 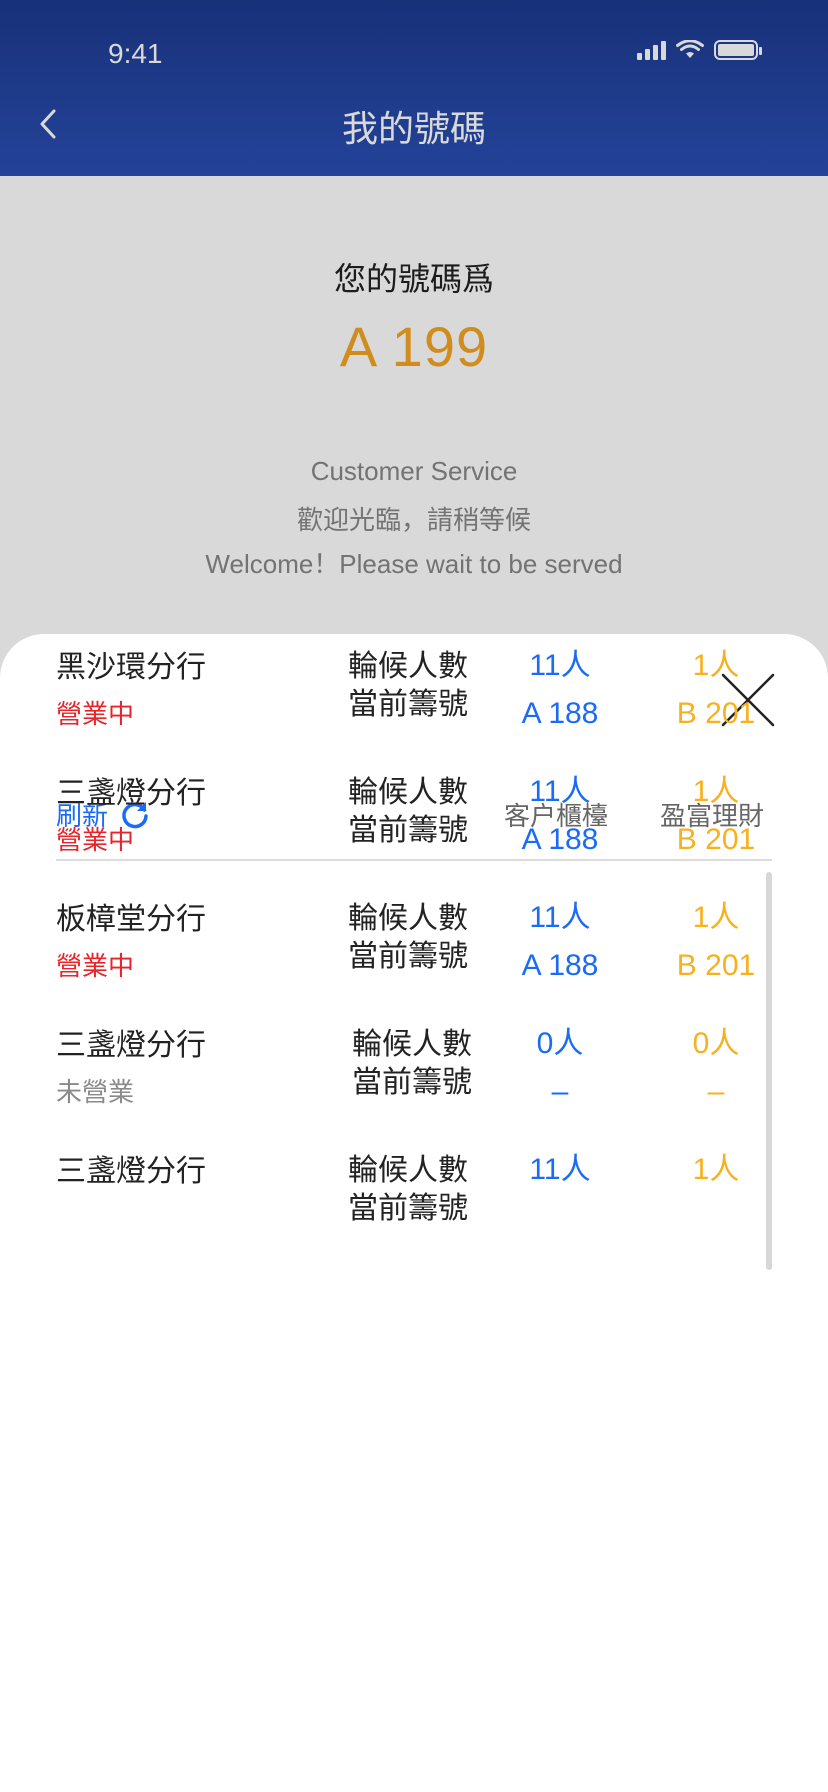 What do you see at coordinates (560, 1091) in the screenshot?
I see `counter-current: –` at bounding box center [560, 1091].